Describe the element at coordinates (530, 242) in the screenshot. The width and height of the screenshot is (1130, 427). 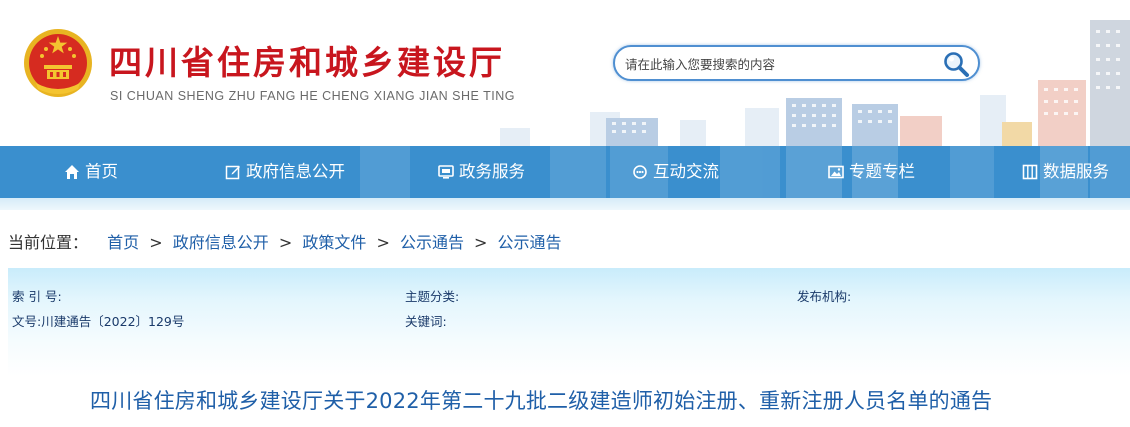
I see `breadcrumb-link-notices-current: 公示通告` at that location.